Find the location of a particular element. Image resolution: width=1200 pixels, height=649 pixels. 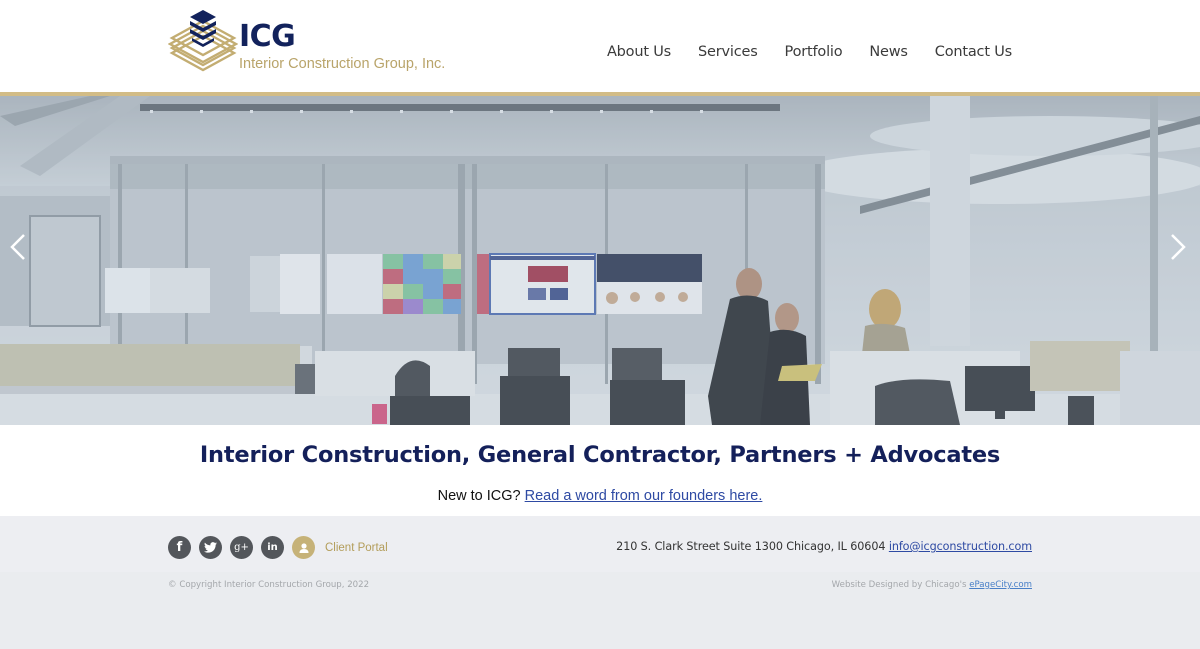

twitter-button is located at coordinates (210, 547).